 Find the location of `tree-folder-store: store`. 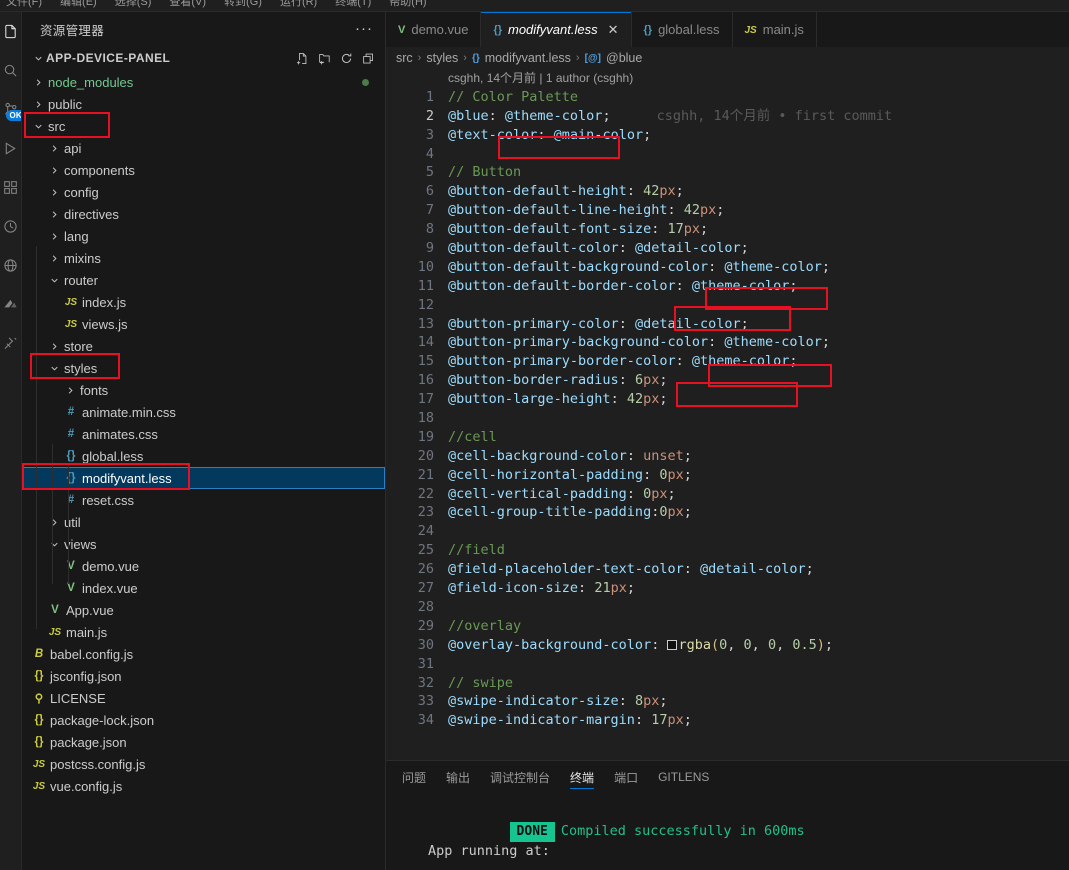

tree-folder-store: store is located at coordinates (203, 346).